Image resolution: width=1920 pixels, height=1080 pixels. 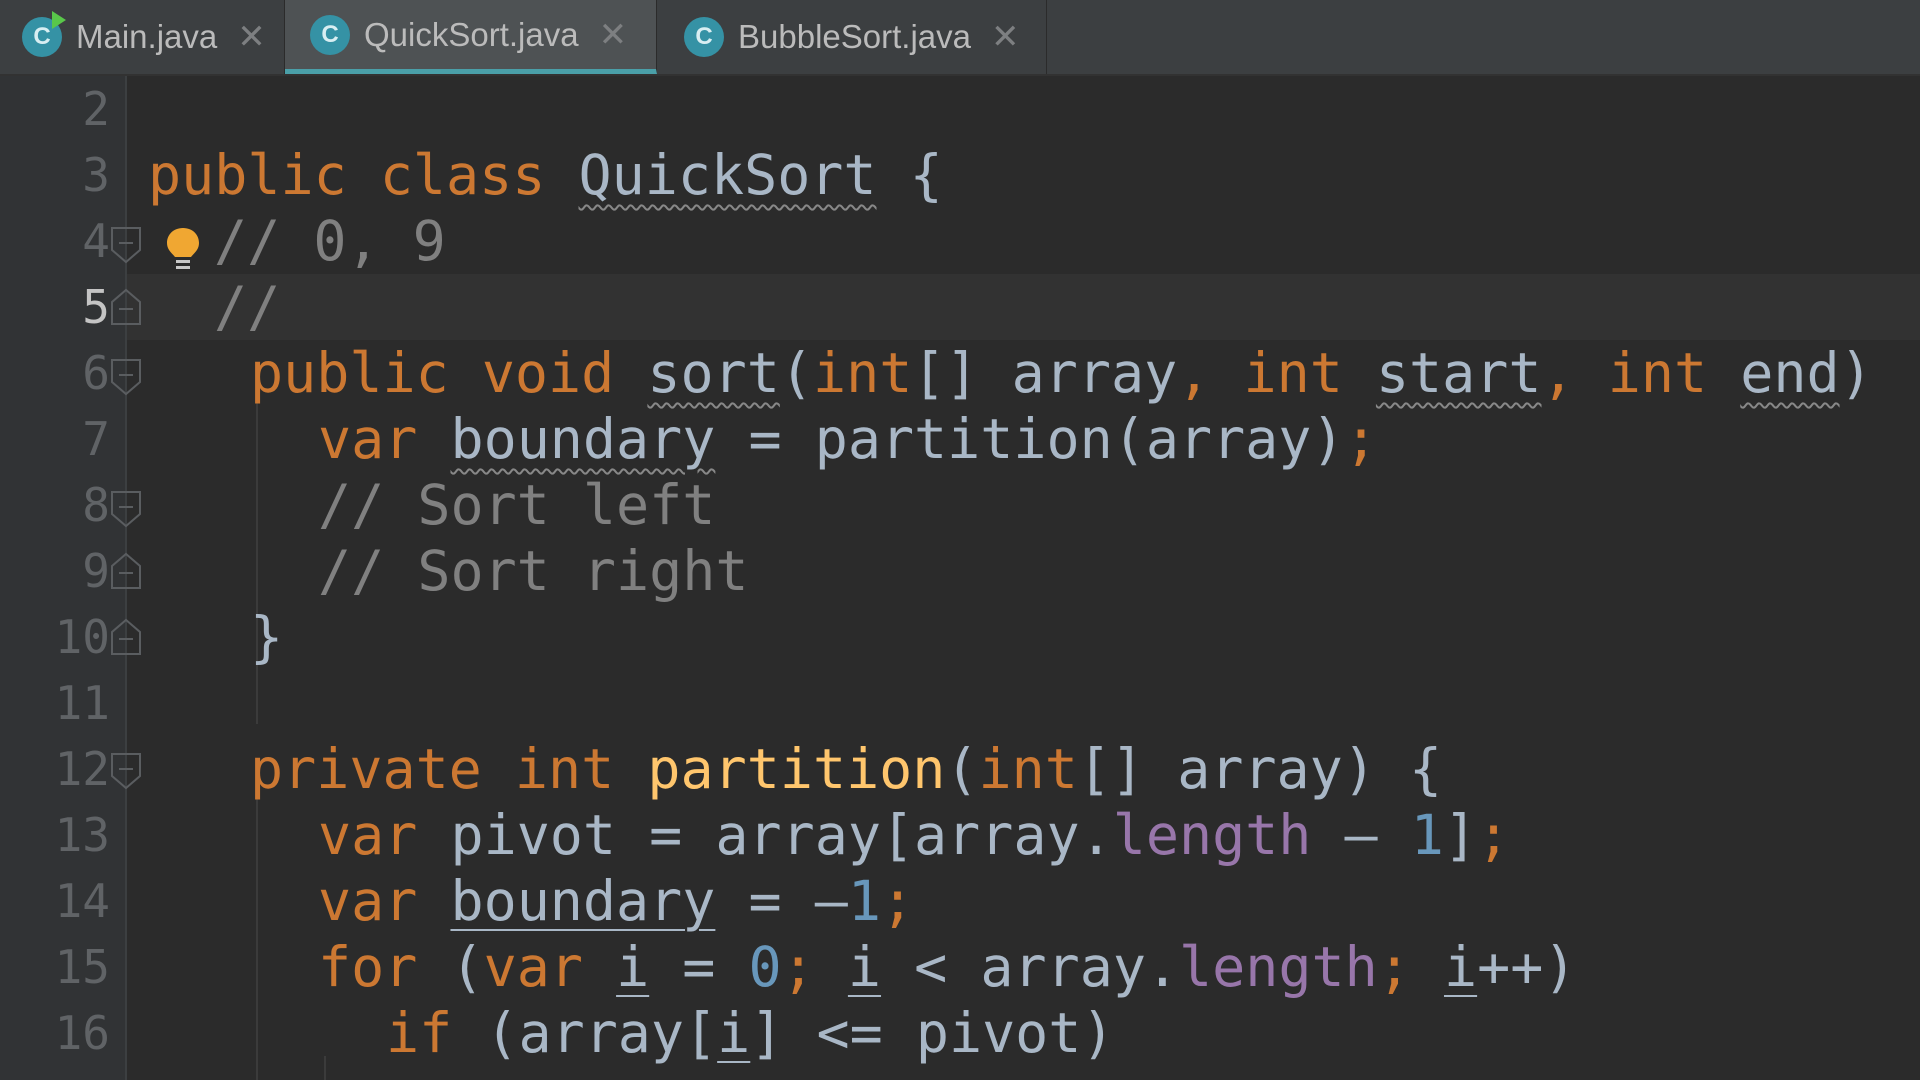 What do you see at coordinates (96, 571) in the screenshot?
I see `line-number: 9` at bounding box center [96, 571].